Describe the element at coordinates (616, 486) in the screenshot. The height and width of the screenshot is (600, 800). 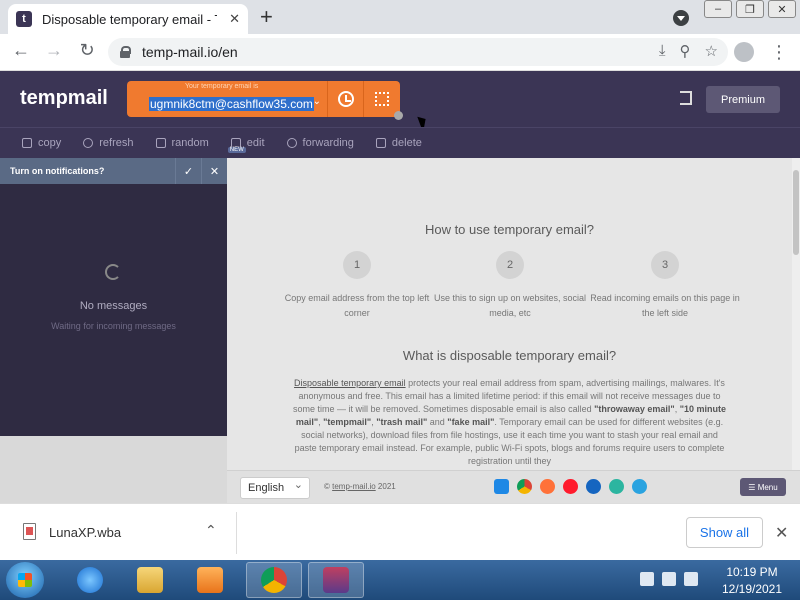
I see `edge-icon` at that location.